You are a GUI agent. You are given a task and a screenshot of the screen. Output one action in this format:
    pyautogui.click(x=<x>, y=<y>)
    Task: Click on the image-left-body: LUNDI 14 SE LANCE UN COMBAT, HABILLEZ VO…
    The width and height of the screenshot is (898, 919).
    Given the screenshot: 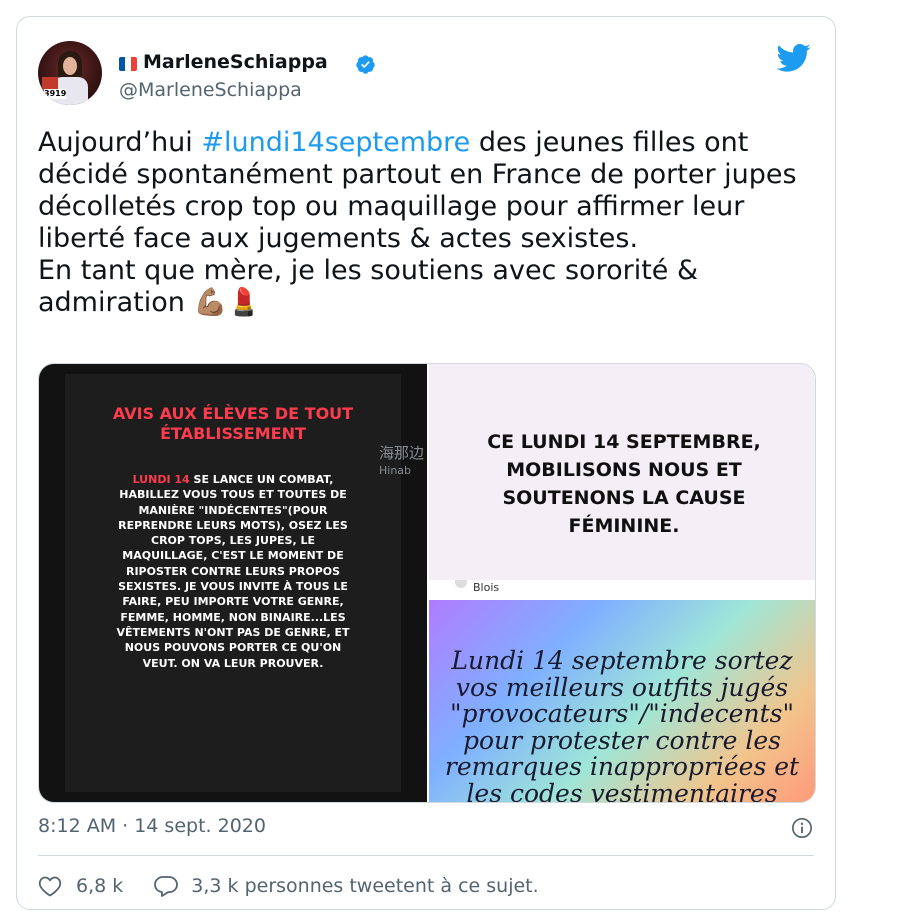 What is the action you would take?
    pyautogui.click(x=233, y=571)
    